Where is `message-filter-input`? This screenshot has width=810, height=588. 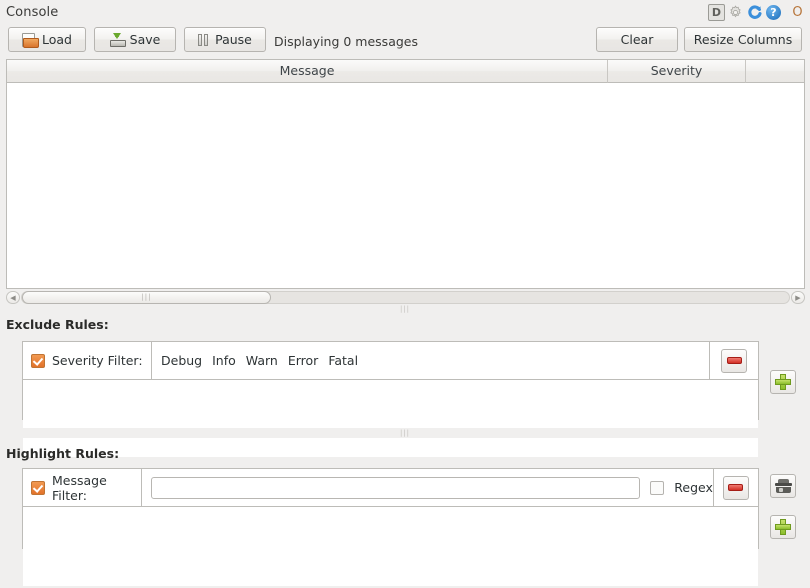 message-filter-input is located at coordinates (396, 487).